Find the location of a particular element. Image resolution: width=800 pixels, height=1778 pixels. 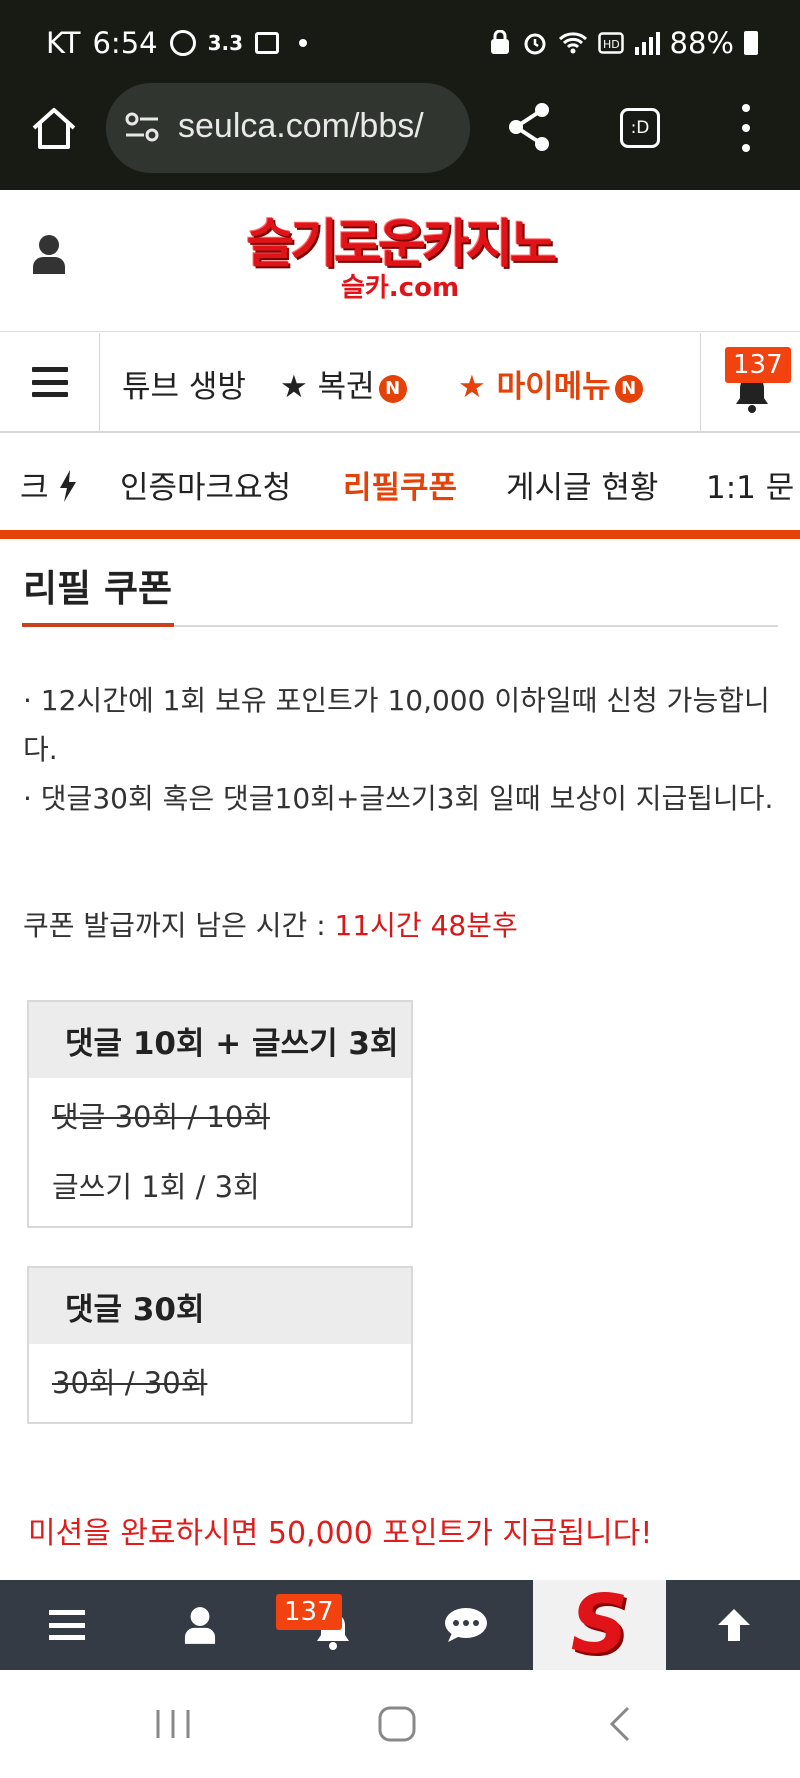

address-bar: seulca.com/bbs/ is located at coordinates (288, 128).